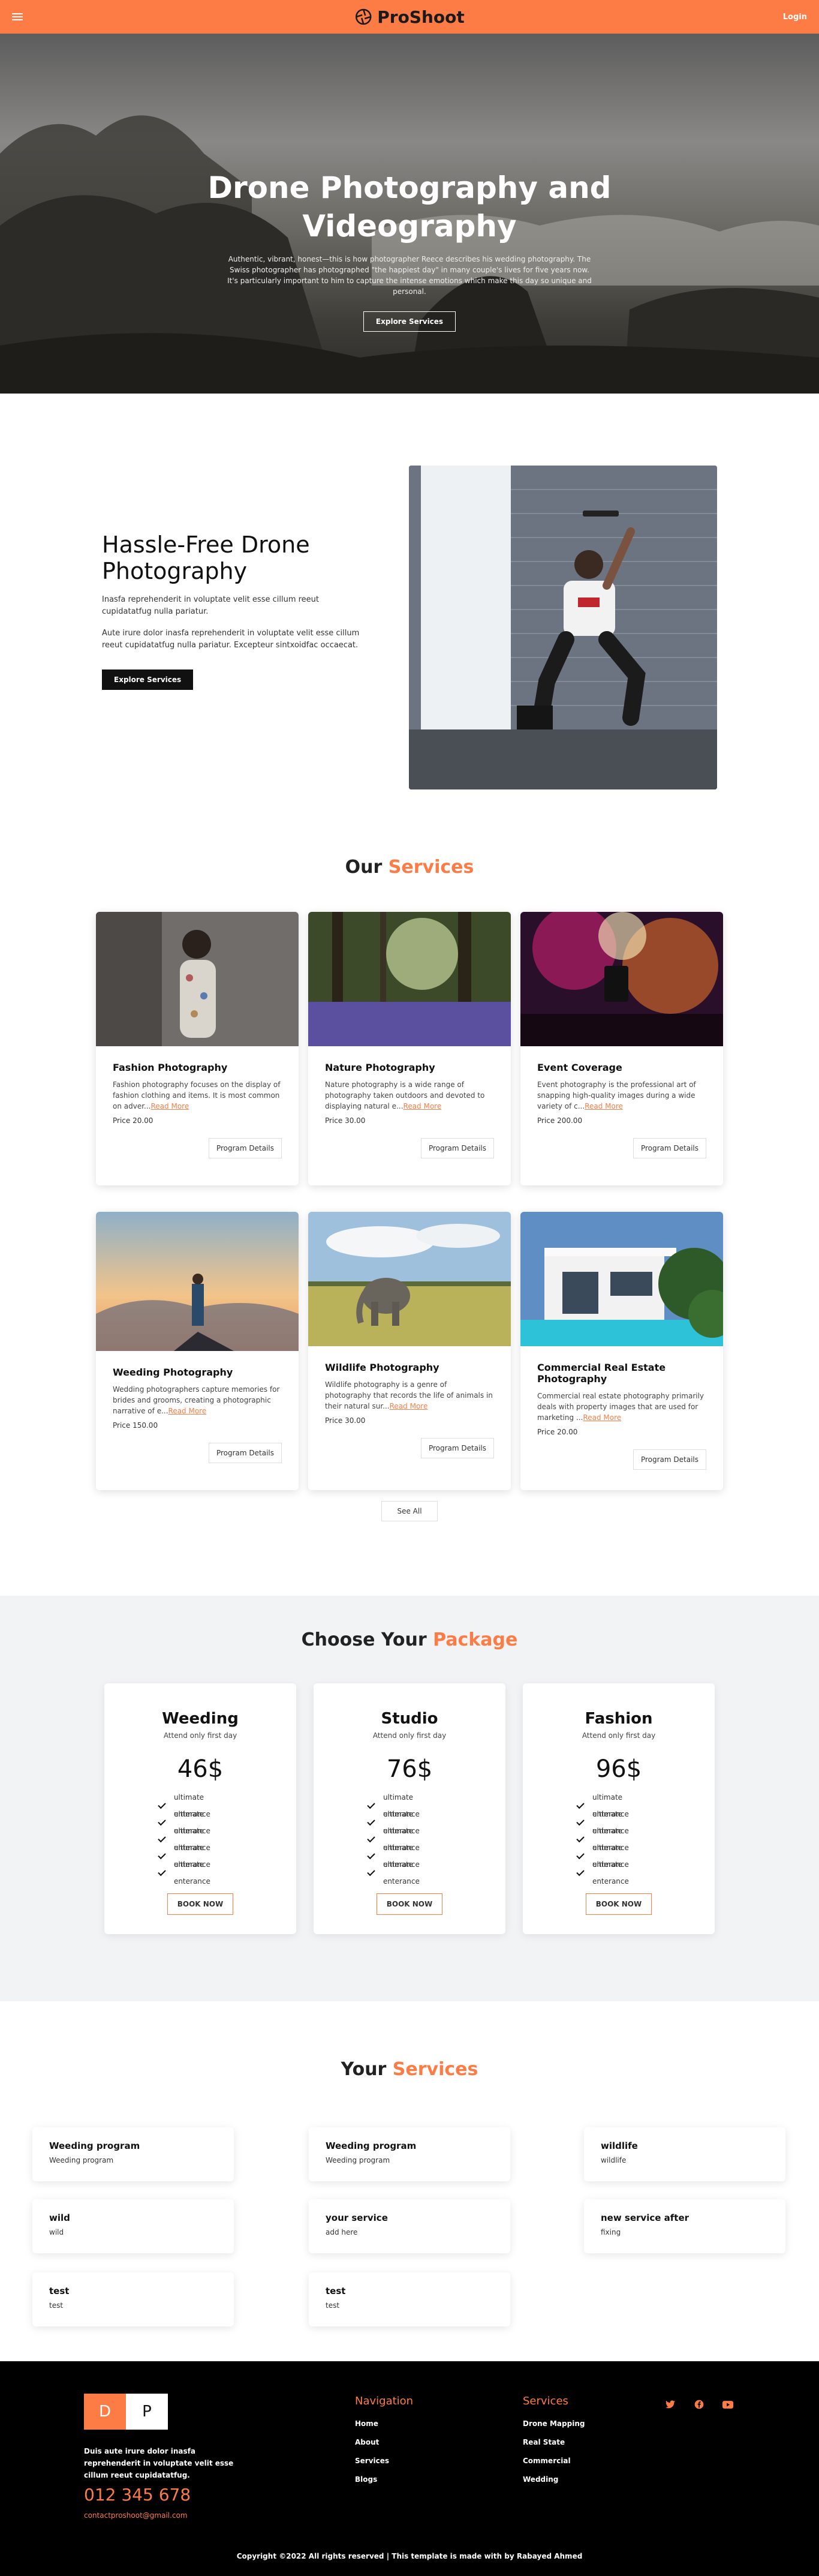 The width and height of the screenshot is (819, 2576). What do you see at coordinates (557, 1432) in the screenshot?
I see `service-price: Price 20.00` at bounding box center [557, 1432].